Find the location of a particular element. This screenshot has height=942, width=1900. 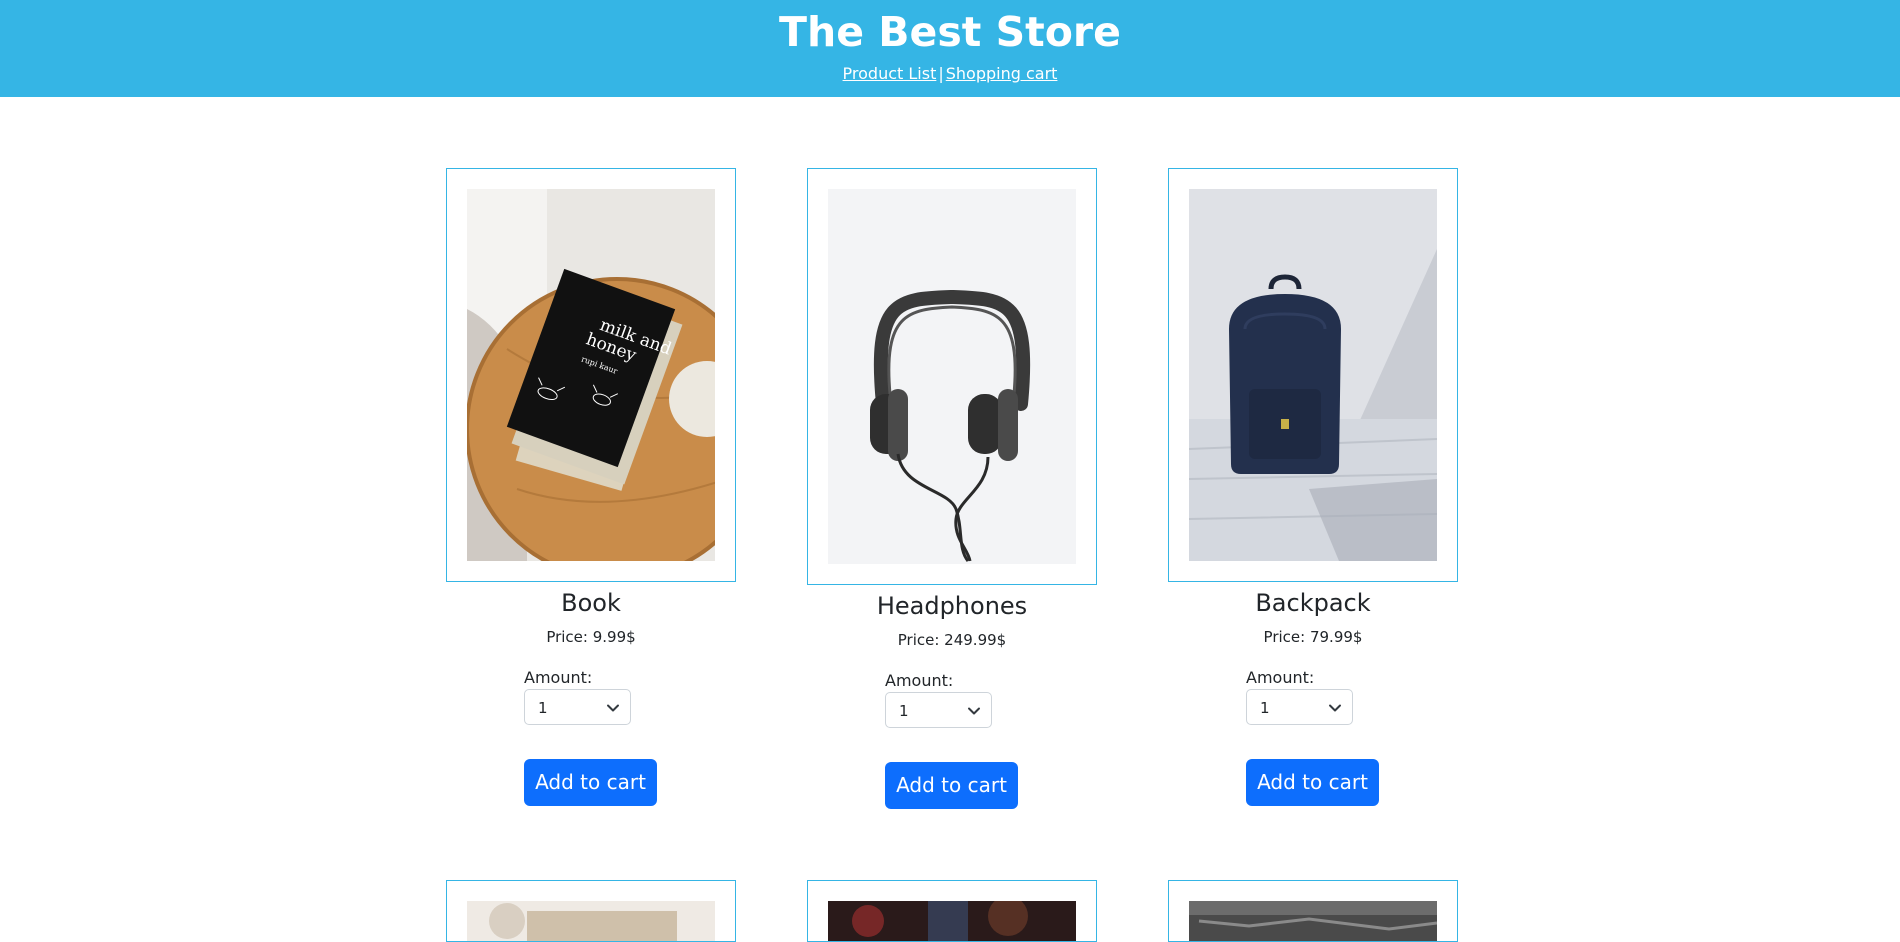

store-title: The Best Store is located at coordinates (950, 32).